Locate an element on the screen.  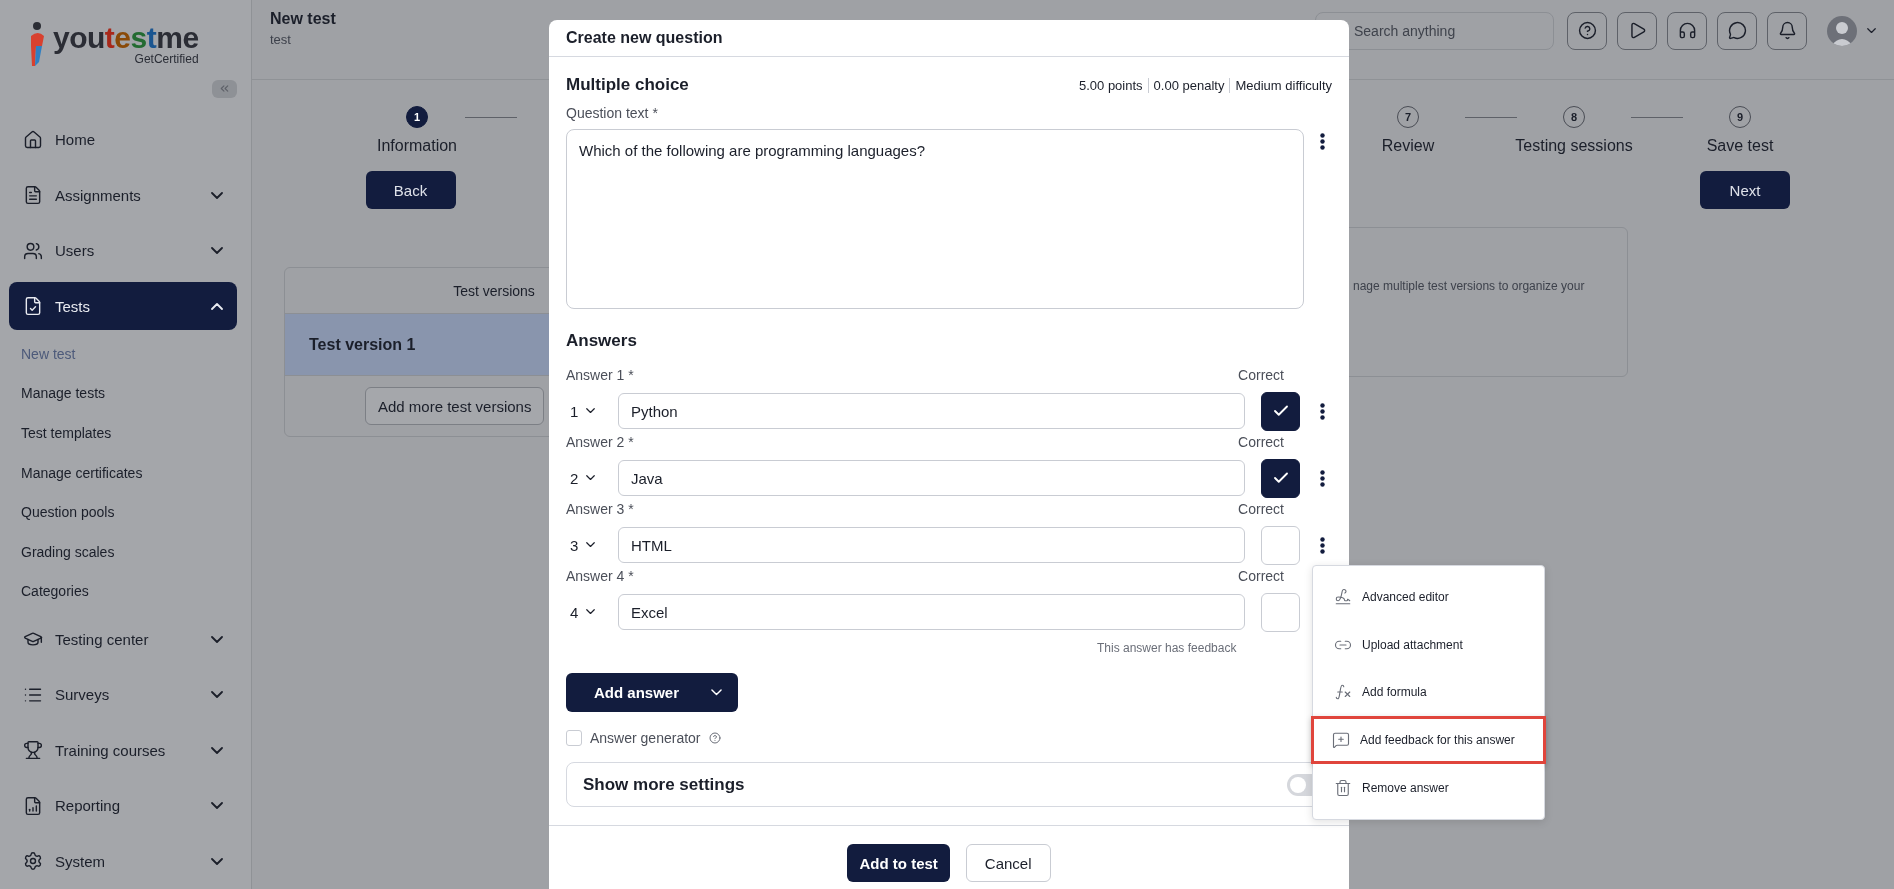
back-button: Back is located at coordinates (410, 190).